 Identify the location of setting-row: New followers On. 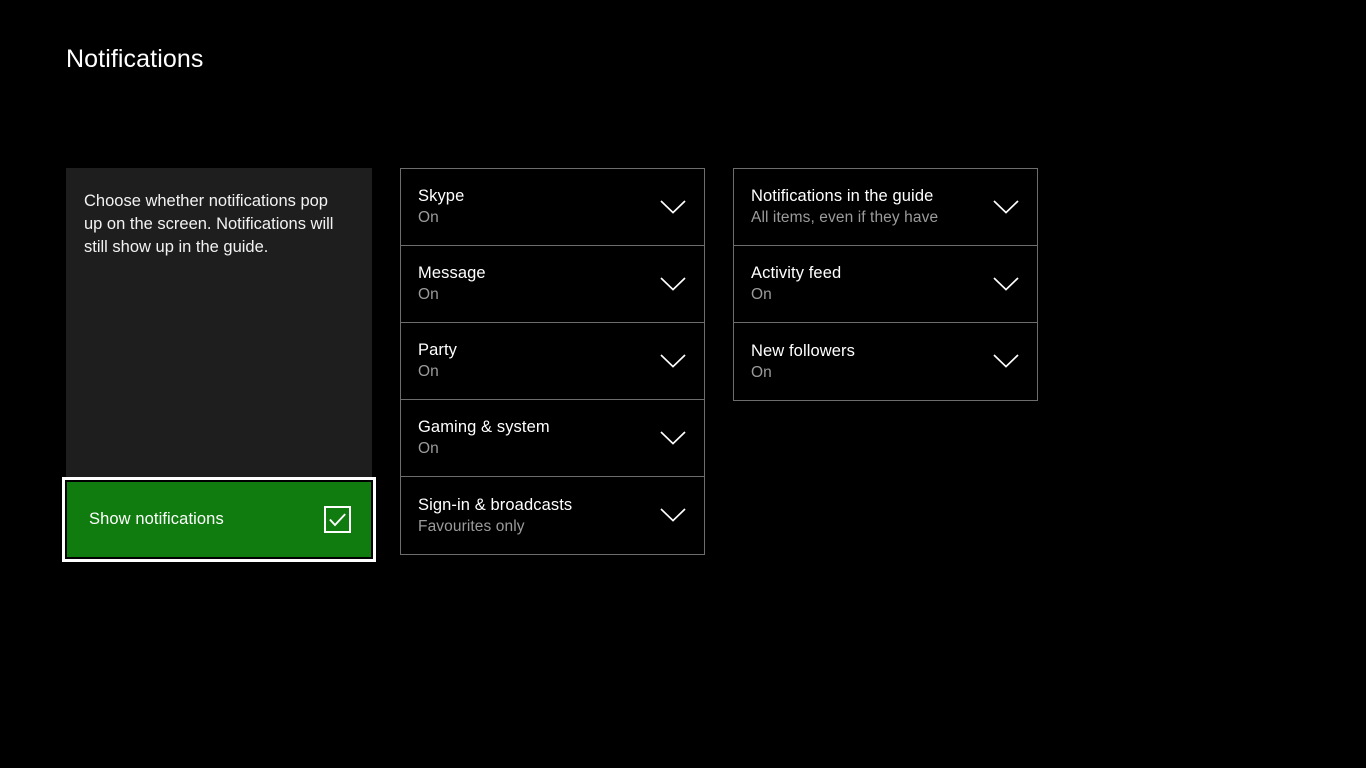
(885, 361).